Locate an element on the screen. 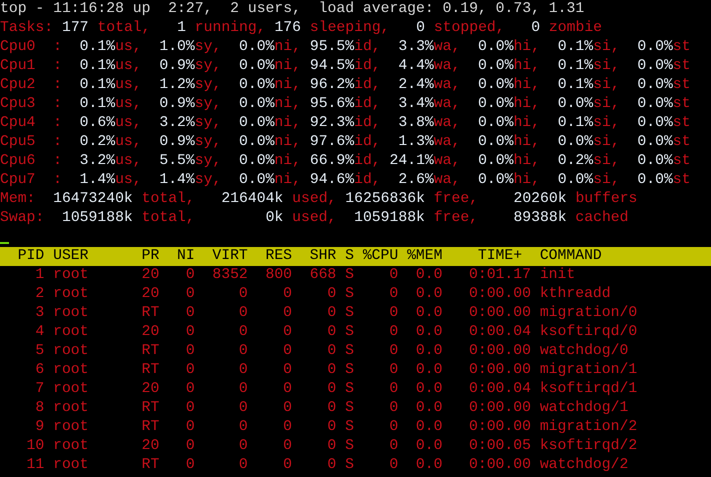 Image resolution: width=711 pixels, height=477 pixels. stat-label: Mem: is located at coordinates (18, 199).